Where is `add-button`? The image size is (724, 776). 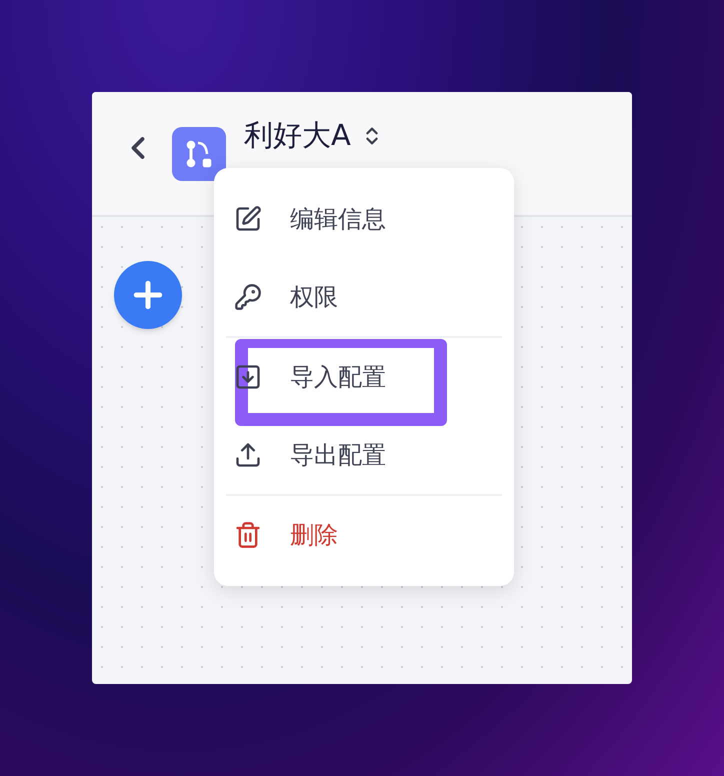 add-button is located at coordinates (148, 295).